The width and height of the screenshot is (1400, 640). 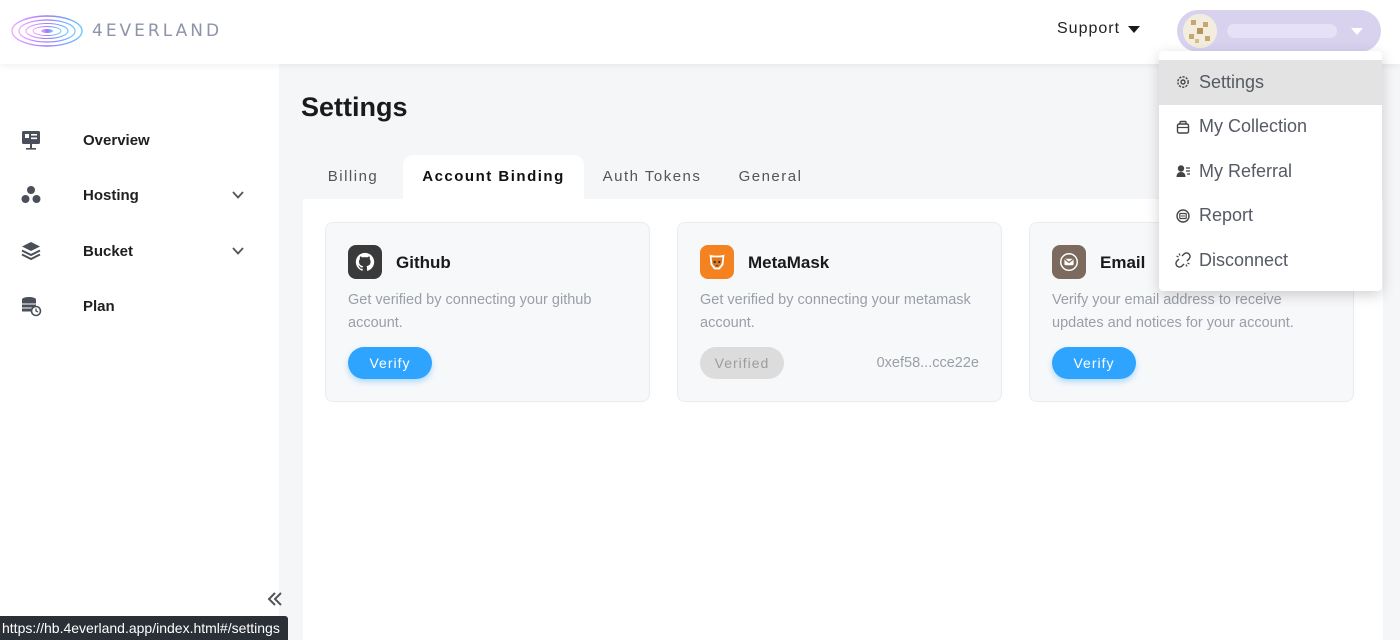 I want to click on menu-item-label: Settings, so click(x=1232, y=81).